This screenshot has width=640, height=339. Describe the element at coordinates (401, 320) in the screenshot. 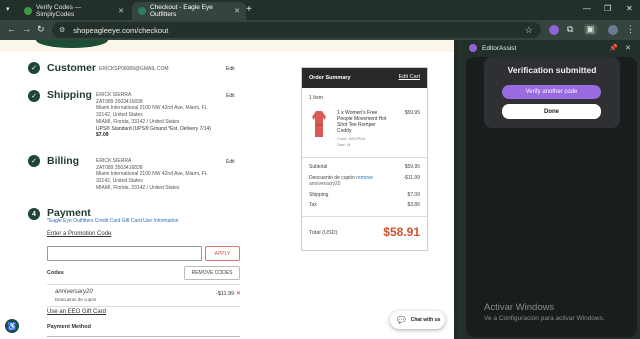

I see `chat-bubble-icon: 💬` at that location.